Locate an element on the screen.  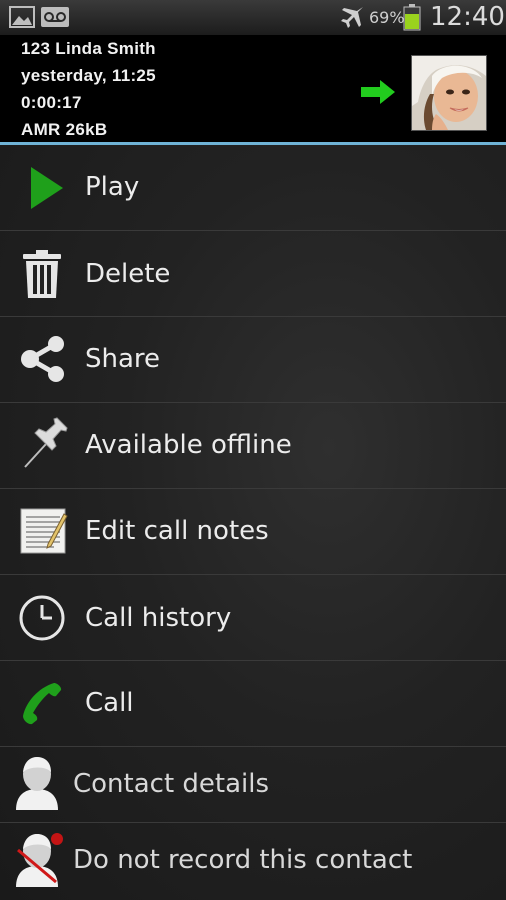
battery-percent: 69% is located at coordinates (387, 17).